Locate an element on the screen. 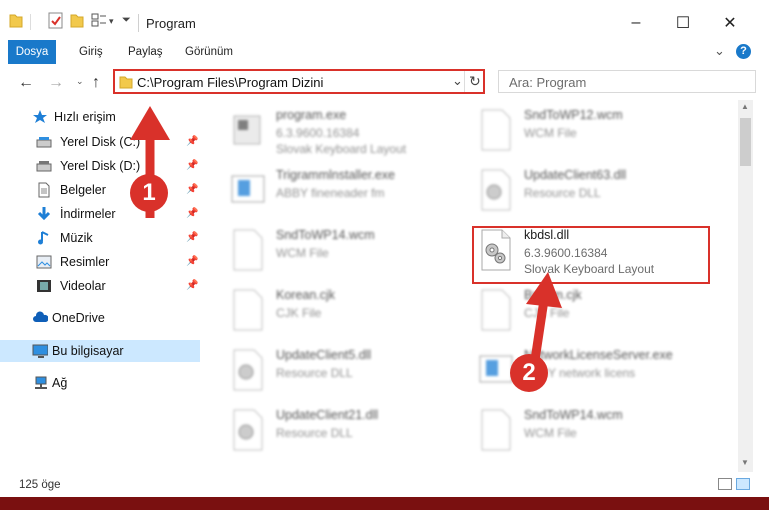  vertical-scrollbar: ▲ ▼ is located at coordinates (745, 286).